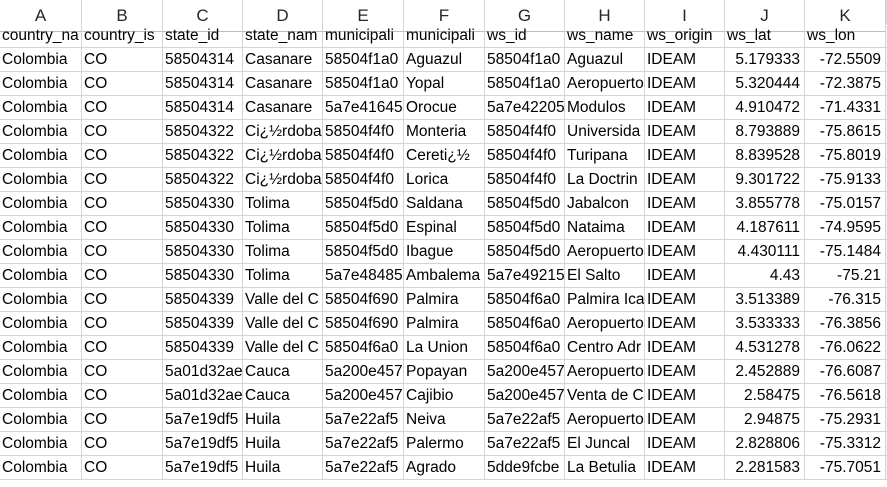 The width and height of the screenshot is (887, 487). Describe the element at coordinates (765, 348) in the screenshot. I see `table-cell: 4.531278` at that location.